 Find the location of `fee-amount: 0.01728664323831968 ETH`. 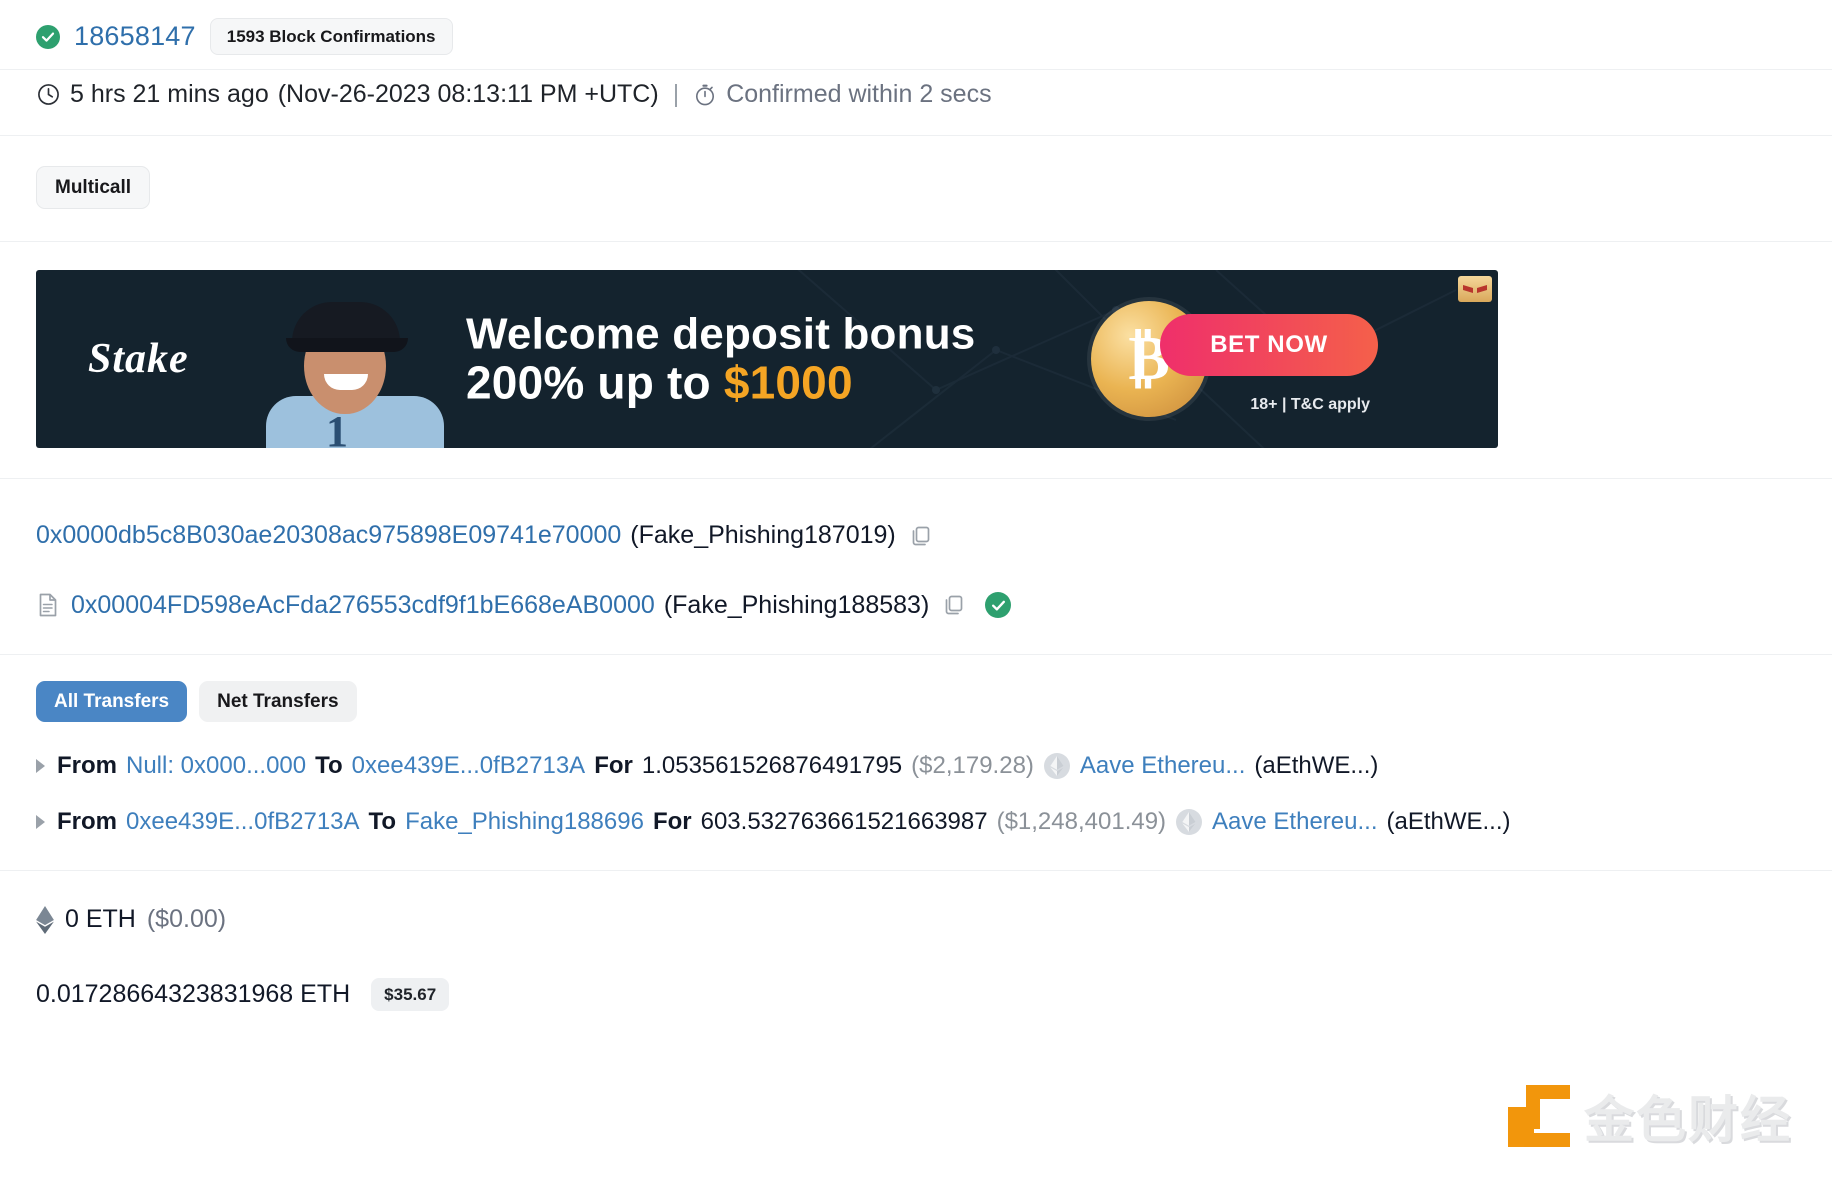

fee-amount: 0.01728664323831968 ETH is located at coordinates (193, 994).